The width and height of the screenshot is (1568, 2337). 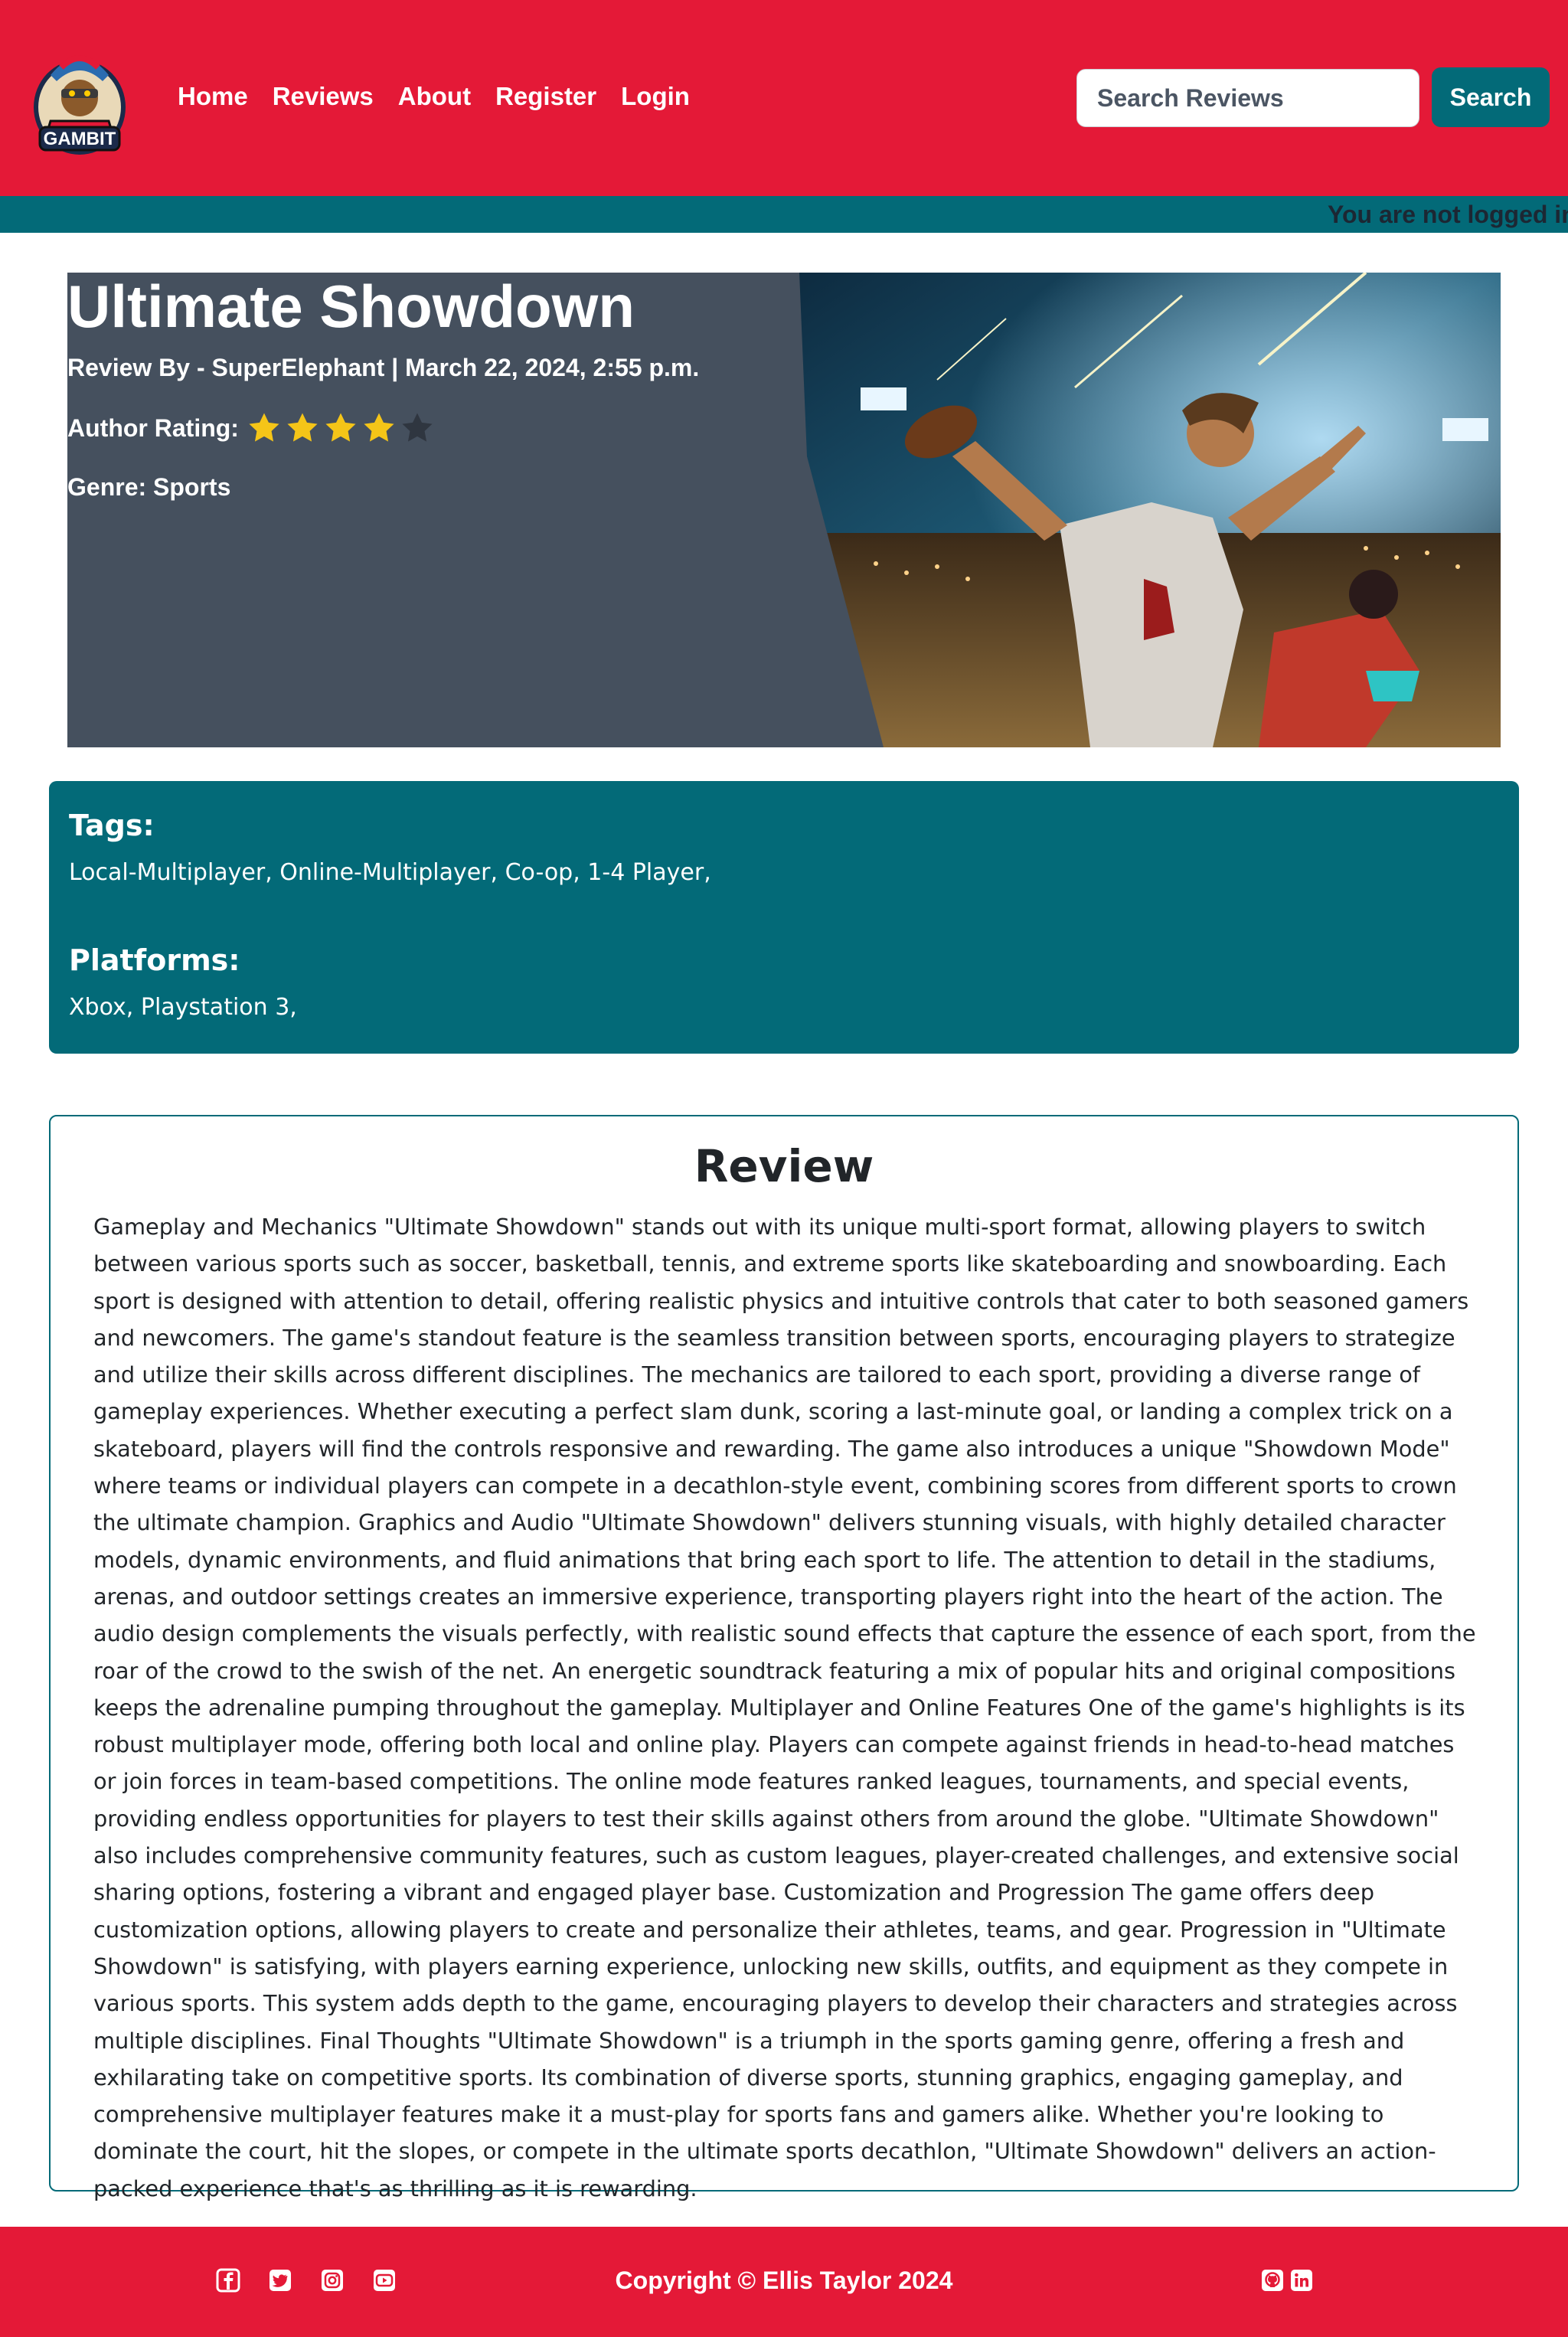 I want to click on social-links-right, so click(x=1289, y=2280).